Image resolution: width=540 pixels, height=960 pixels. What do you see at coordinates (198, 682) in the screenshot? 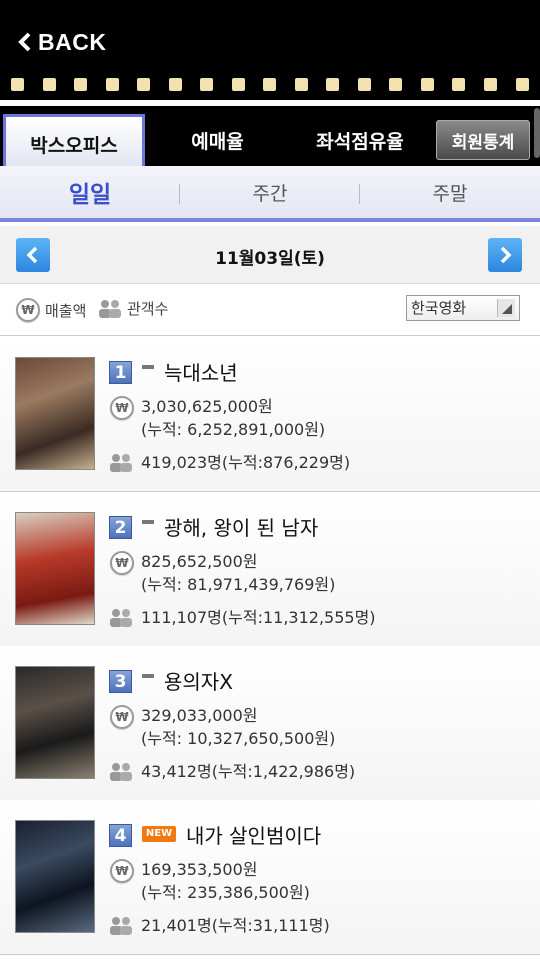
I see `movie-title: 용의자X` at bounding box center [198, 682].